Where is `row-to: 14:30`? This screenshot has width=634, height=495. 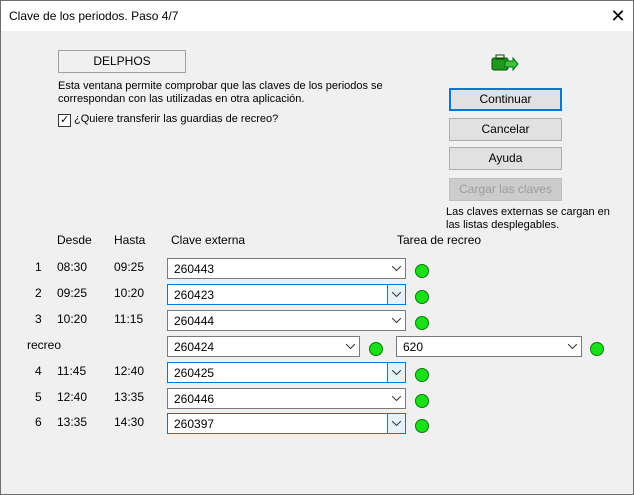
row-to: 14:30 is located at coordinates (129, 422).